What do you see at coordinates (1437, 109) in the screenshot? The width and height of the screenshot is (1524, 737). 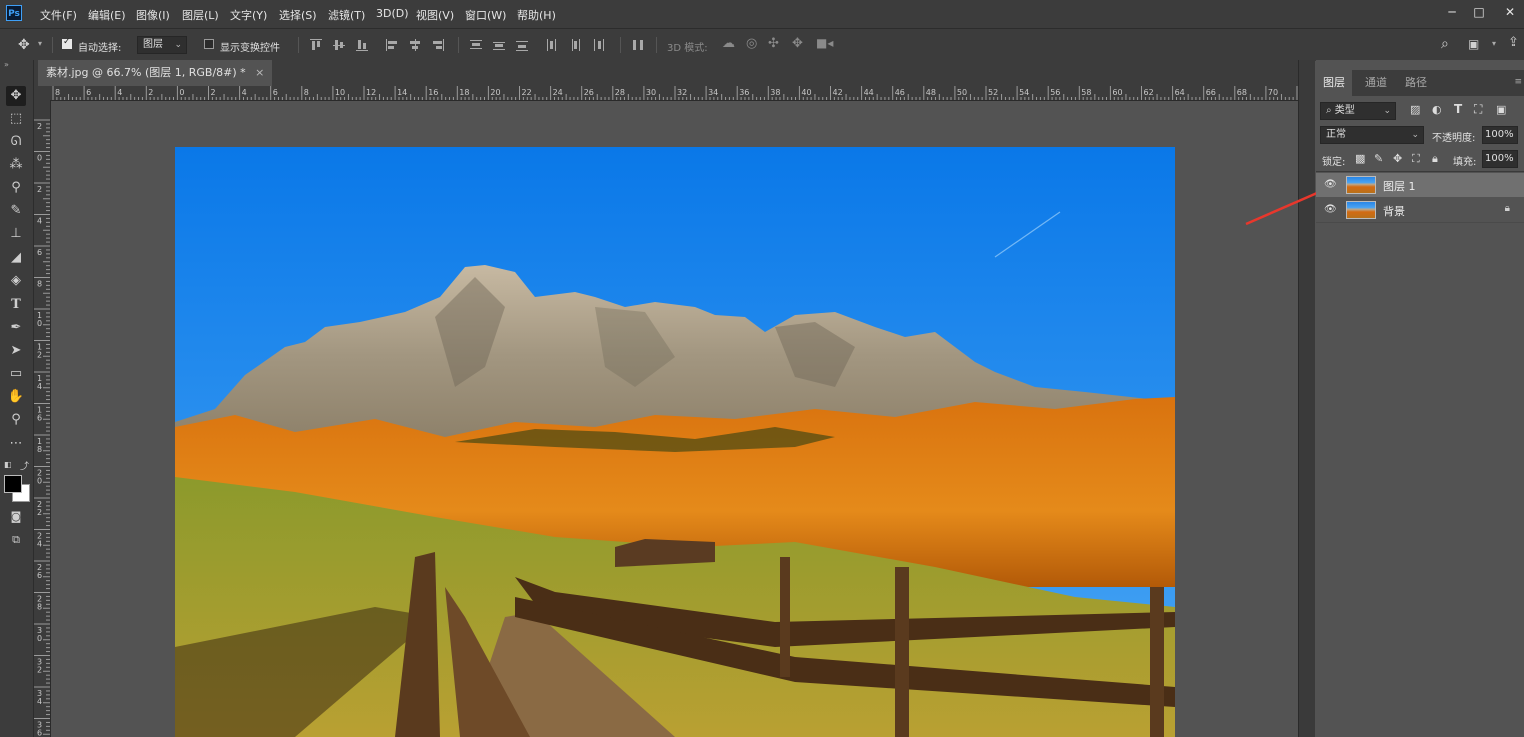 I see `filter-adjustment-icon: ◐` at bounding box center [1437, 109].